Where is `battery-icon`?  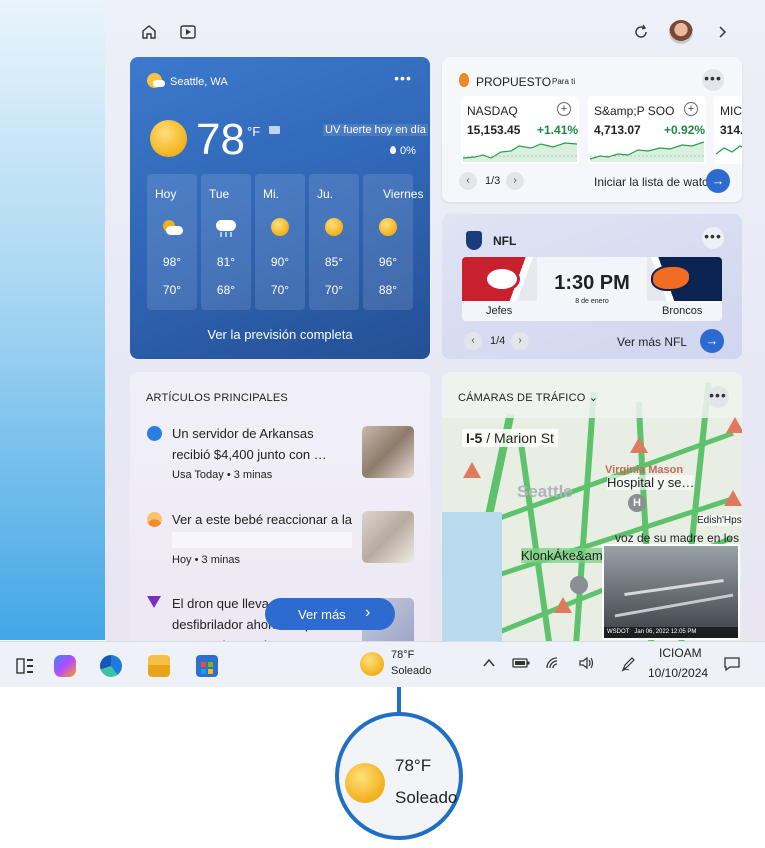 battery-icon is located at coordinates (521, 664).